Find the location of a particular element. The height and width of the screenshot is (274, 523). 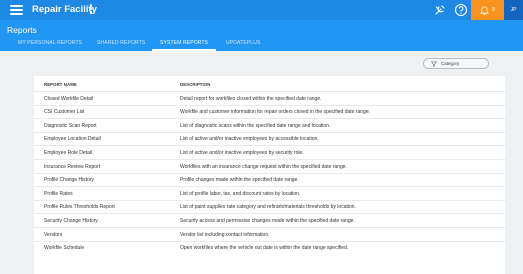

tab-shared-reports: SHARED REPORTS is located at coordinates (121, 43).